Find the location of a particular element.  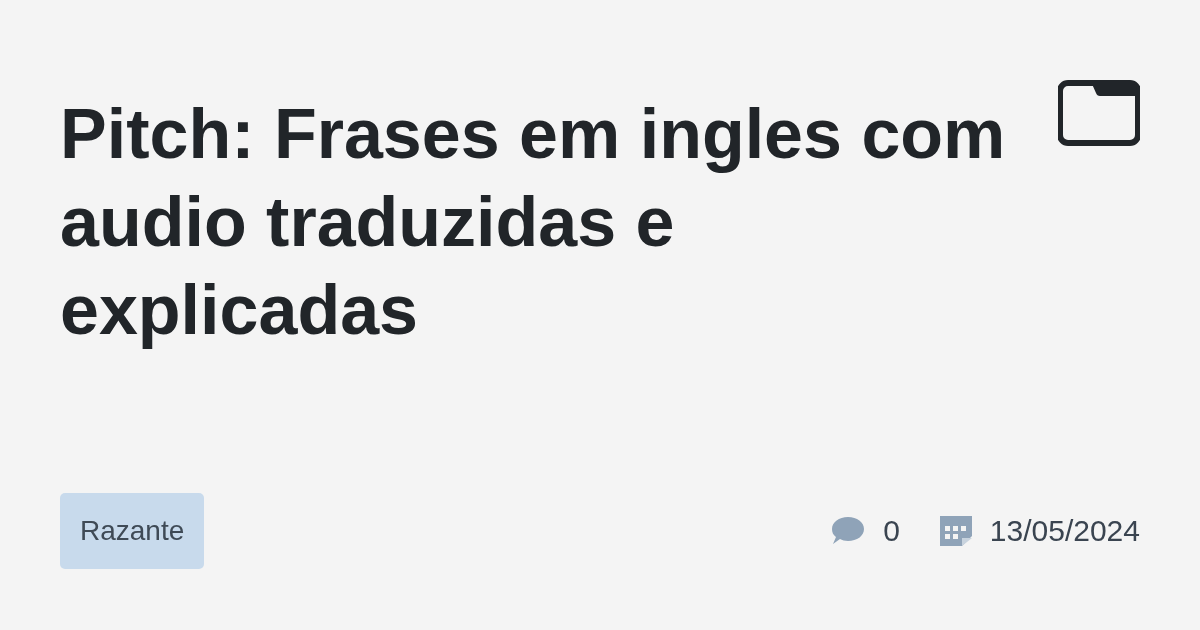

post-date: 13/05/2024 is located at coordinates (1064, 531).